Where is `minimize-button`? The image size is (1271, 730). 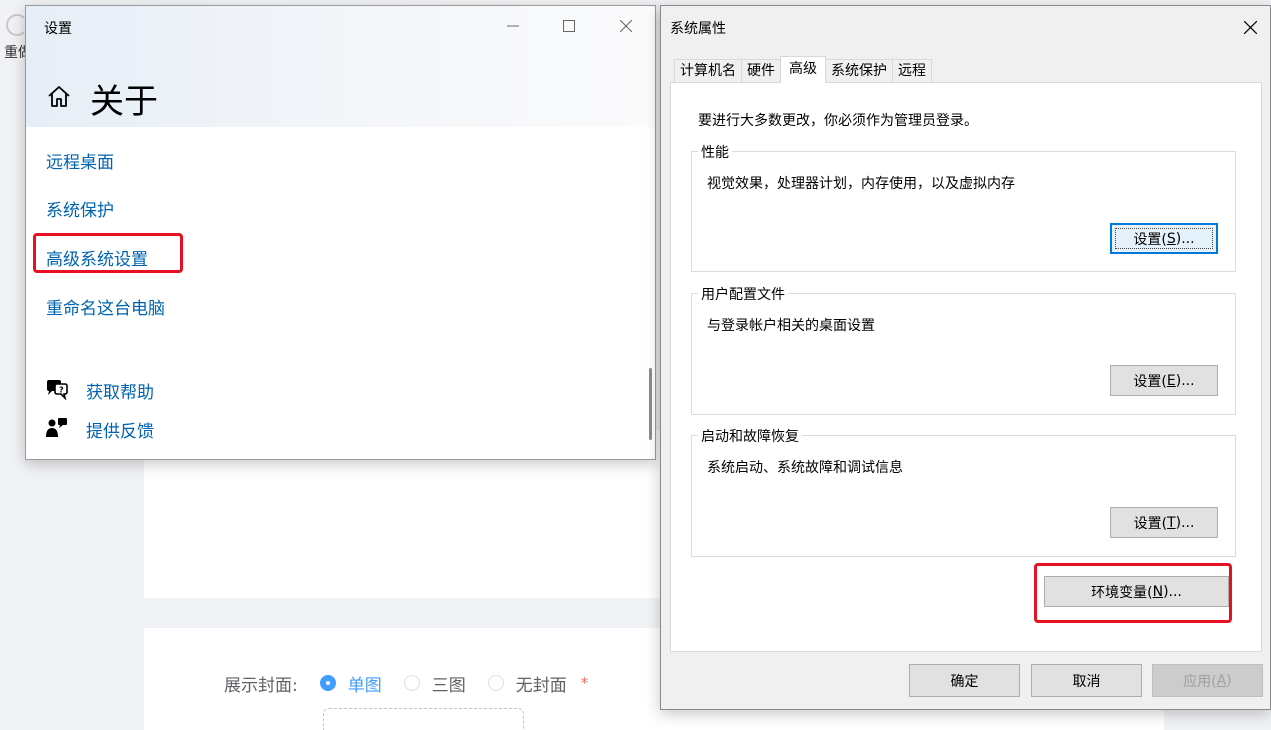 minimize-button is located at coordinates (513, 26).